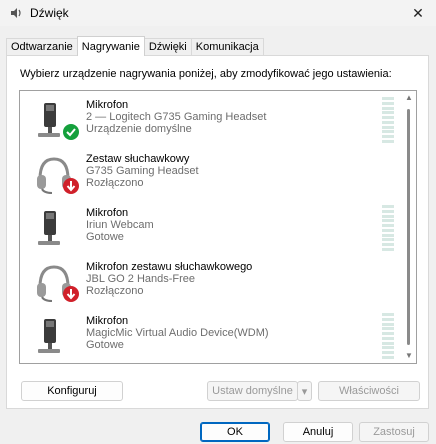  What do you see at coordinates (72, 391) in the screenshot?
I see `configure-button: Konfiguruj` at bounding box center [72, 391].